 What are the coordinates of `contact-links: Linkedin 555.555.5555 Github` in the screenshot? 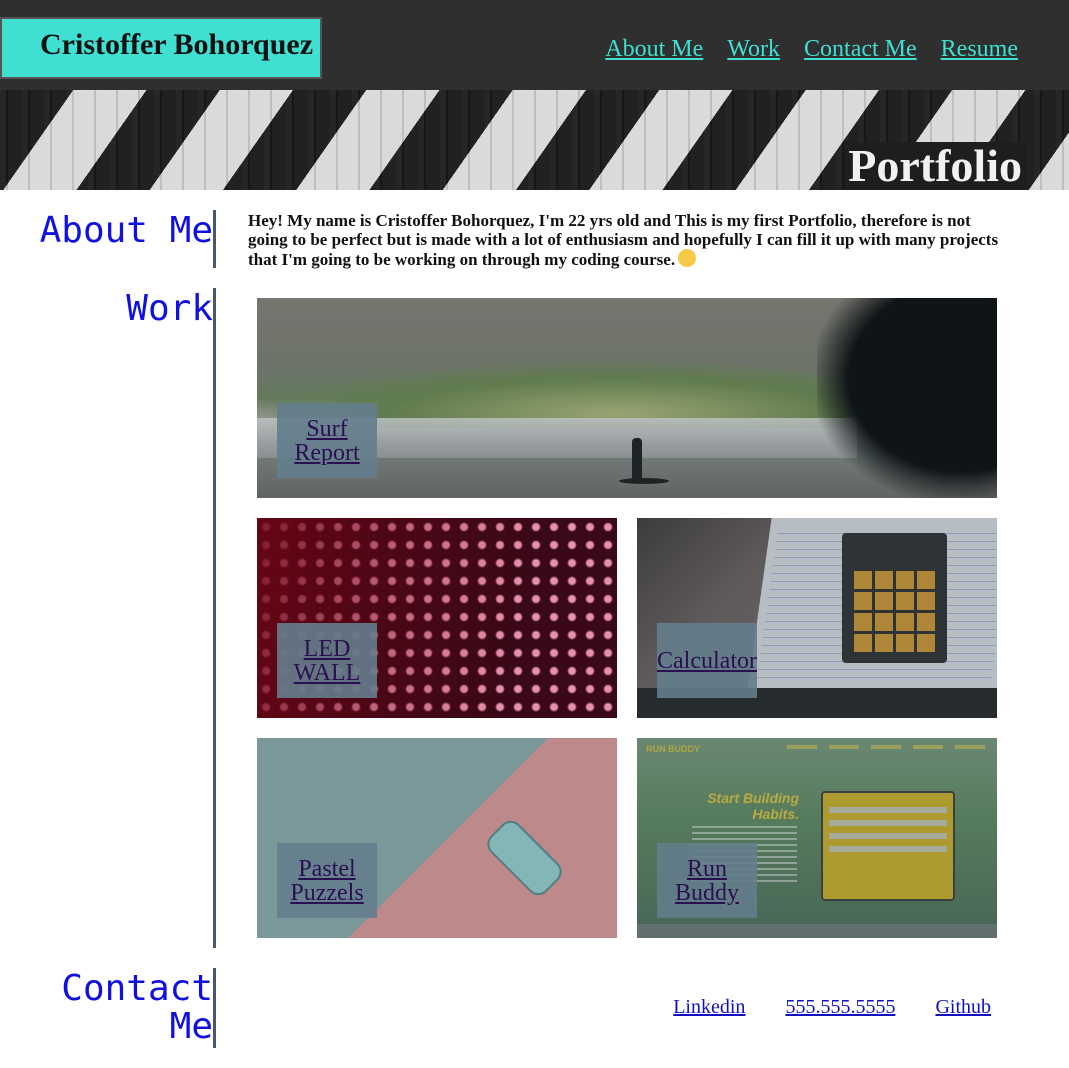 It's located at (832, 1007).